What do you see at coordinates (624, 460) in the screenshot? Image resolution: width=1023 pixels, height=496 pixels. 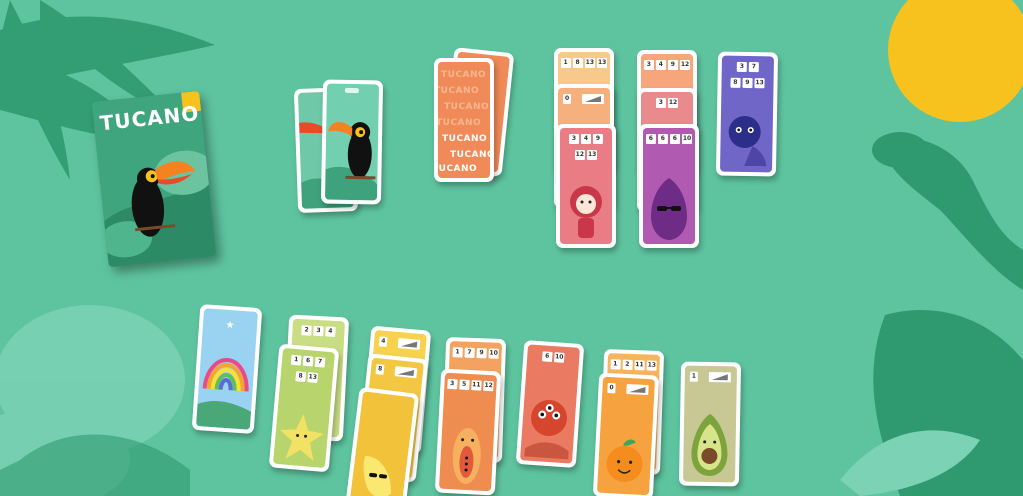 I see `orange-character` at bounding box center [624, 460].